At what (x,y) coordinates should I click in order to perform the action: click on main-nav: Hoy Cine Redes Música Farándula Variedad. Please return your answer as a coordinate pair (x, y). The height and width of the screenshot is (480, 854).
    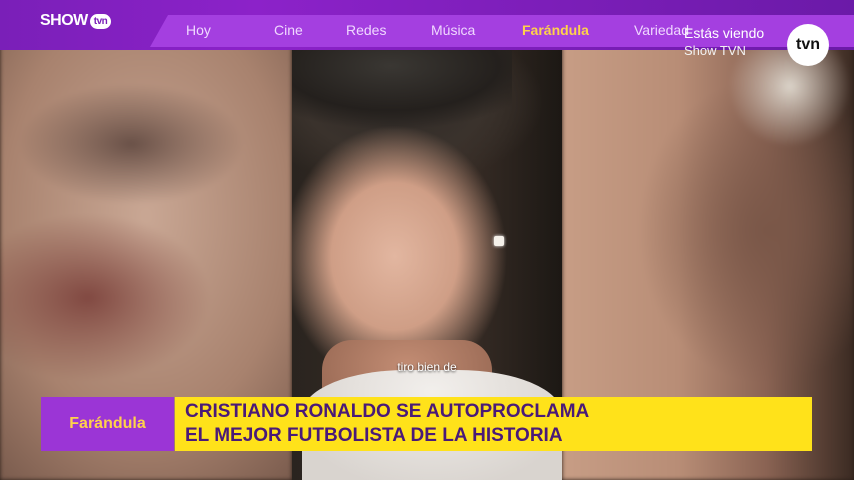
    Looking at the image, I should click on (437, 30).